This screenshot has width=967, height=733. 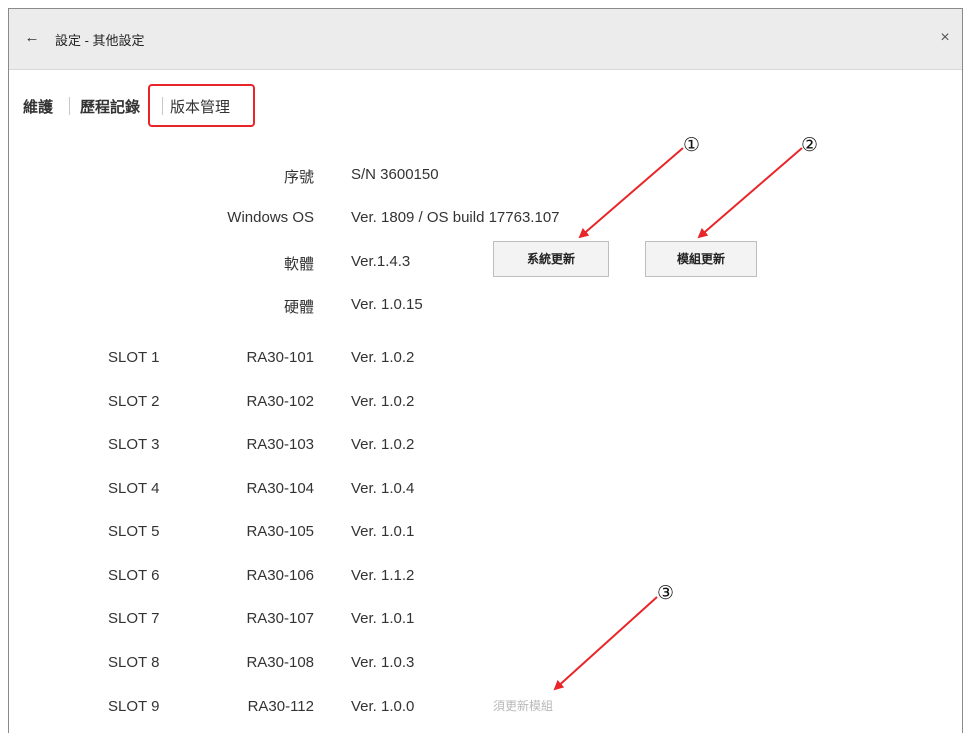 What do you see at coordinates (100, 40) in the screenshot?
I see `window-title: 設定 - 其他設定` at bounding box center [100, 40].